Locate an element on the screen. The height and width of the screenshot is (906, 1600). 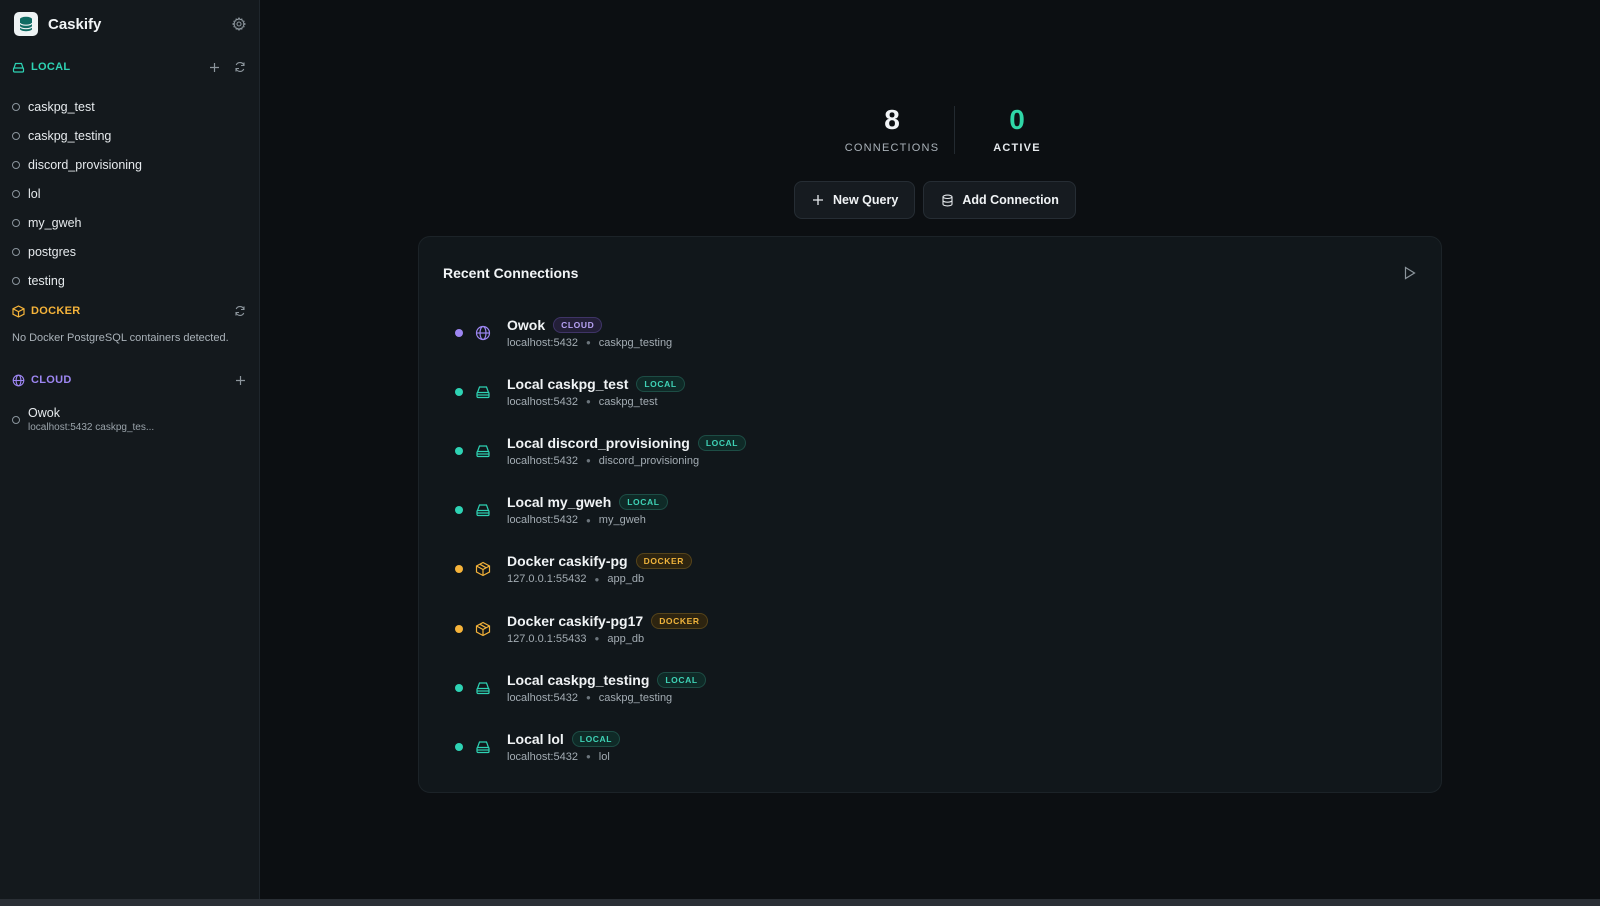
connection-database: app_db is located at coordinates (626, 638).